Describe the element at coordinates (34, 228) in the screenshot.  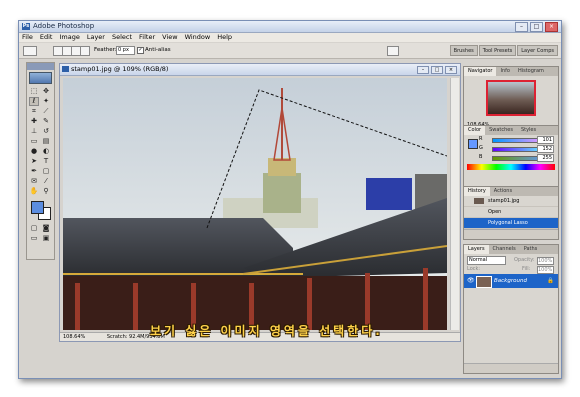
I see `standard-mode-icon: ▢` at that location.